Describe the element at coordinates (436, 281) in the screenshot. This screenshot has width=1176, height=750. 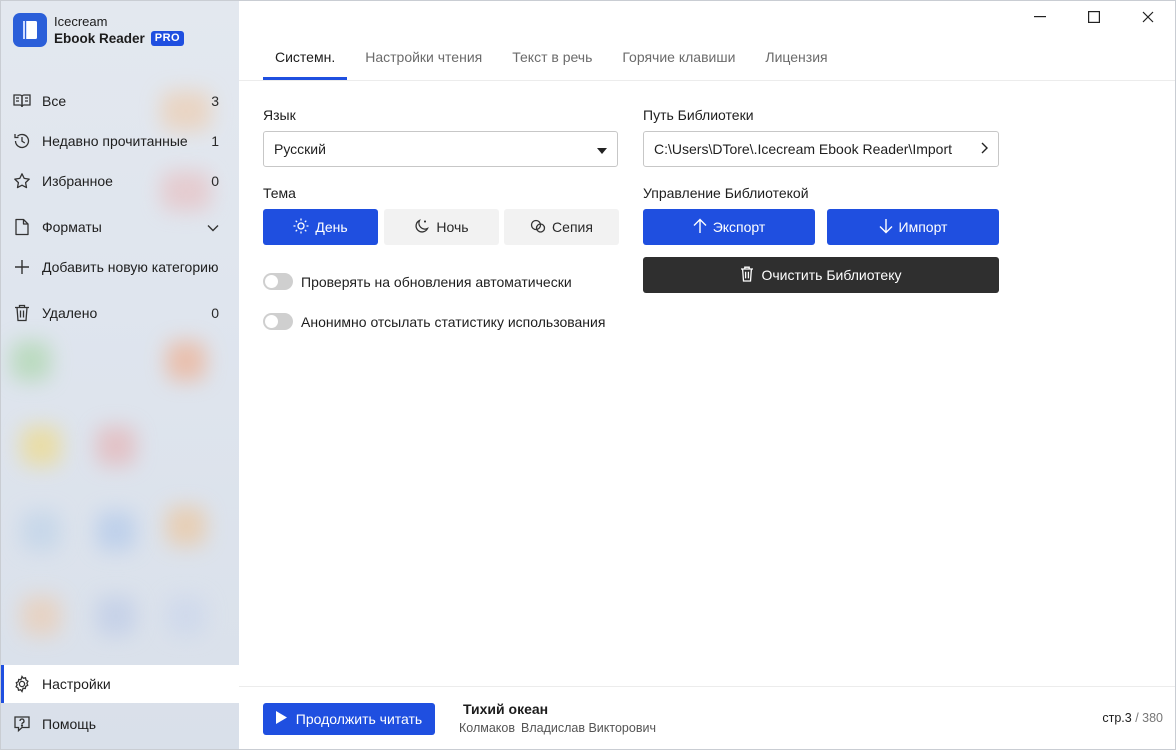
I see `auto-update-label: Проверять на обновления автоматически` at that location.